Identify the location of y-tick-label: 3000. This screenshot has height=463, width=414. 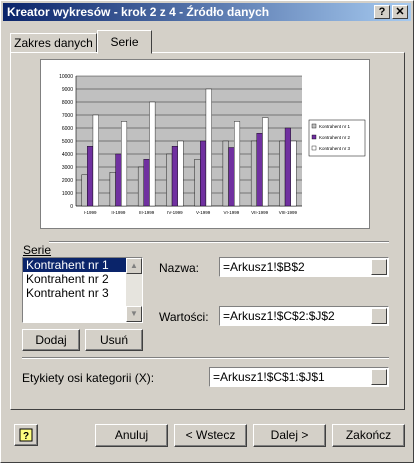
(67, 168).